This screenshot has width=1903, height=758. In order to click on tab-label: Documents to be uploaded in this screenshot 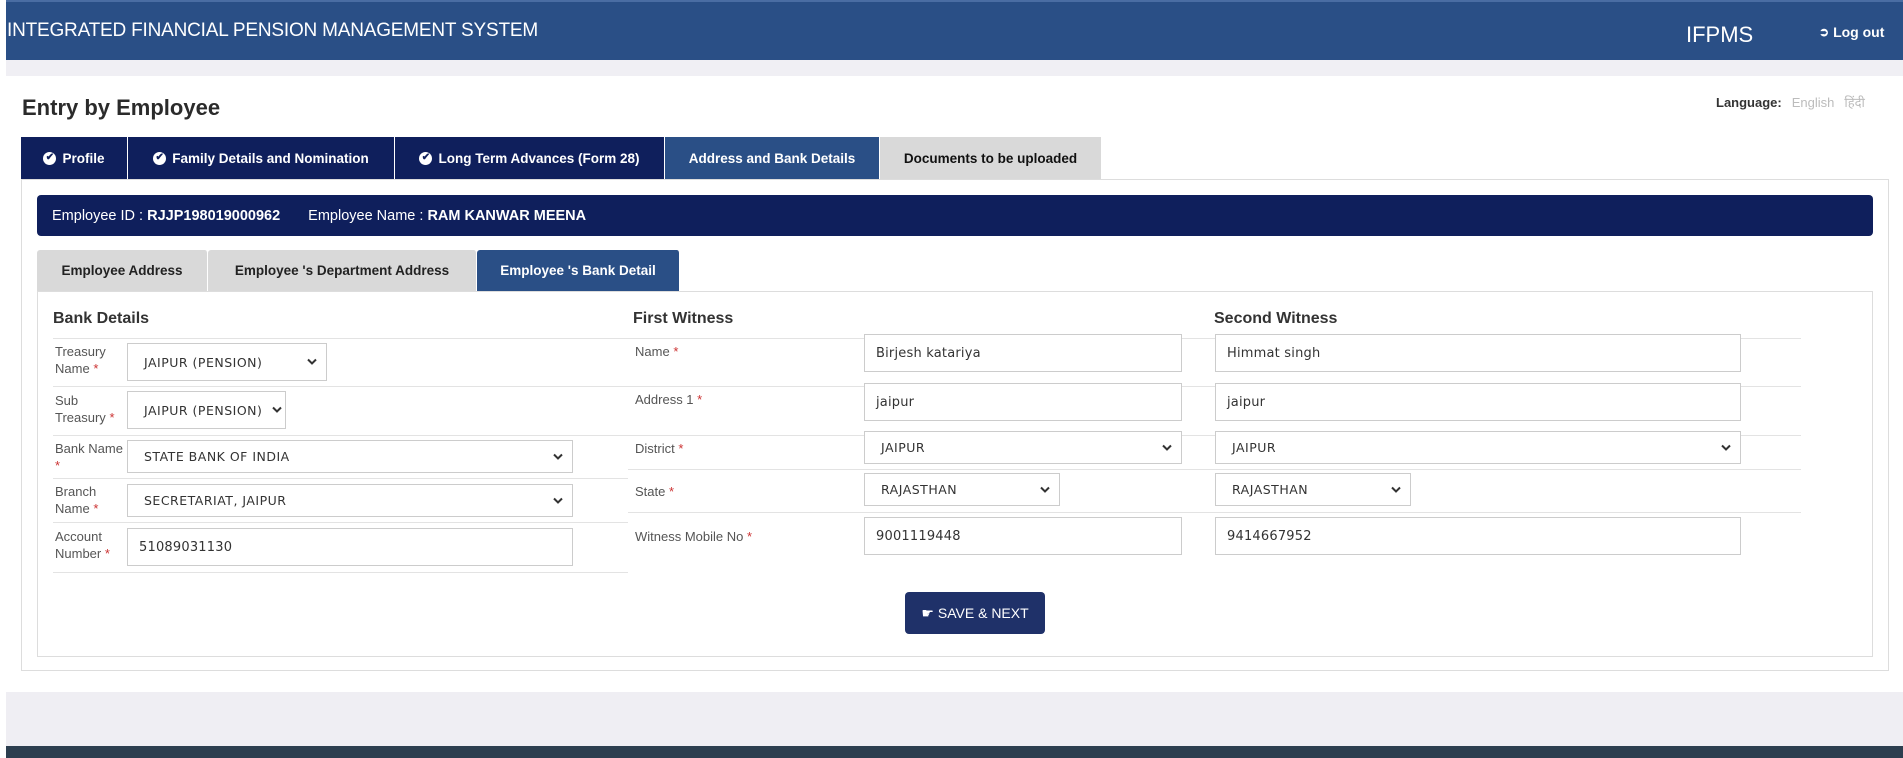, I will do `click(990, 158)`.